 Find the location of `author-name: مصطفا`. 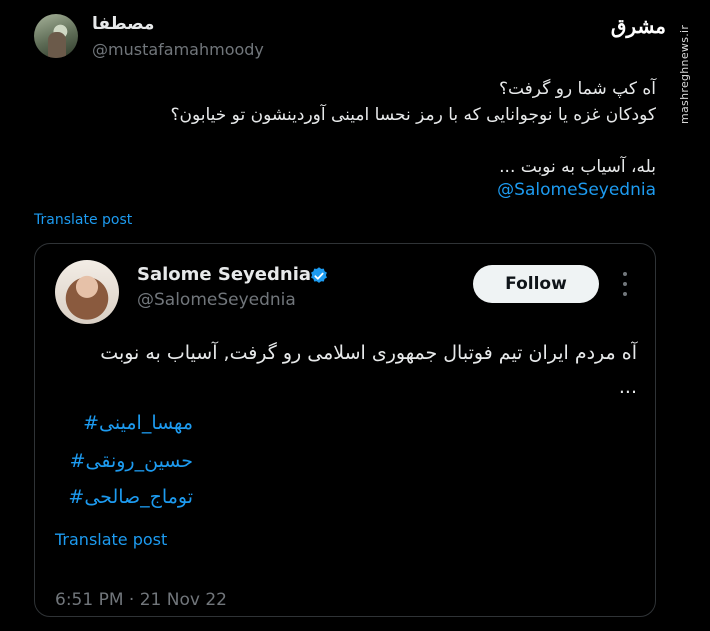

author-name: مصطفا is located at coordinates (123, 24).